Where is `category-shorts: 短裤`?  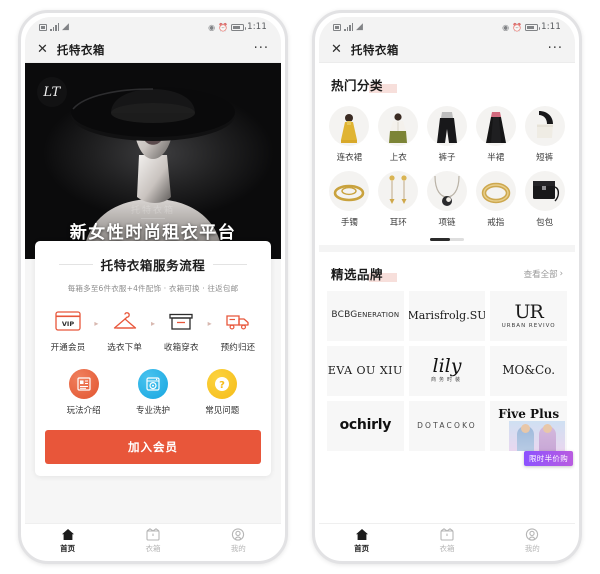 category-shorts: 短裤 is located at coordinates (544, 133).